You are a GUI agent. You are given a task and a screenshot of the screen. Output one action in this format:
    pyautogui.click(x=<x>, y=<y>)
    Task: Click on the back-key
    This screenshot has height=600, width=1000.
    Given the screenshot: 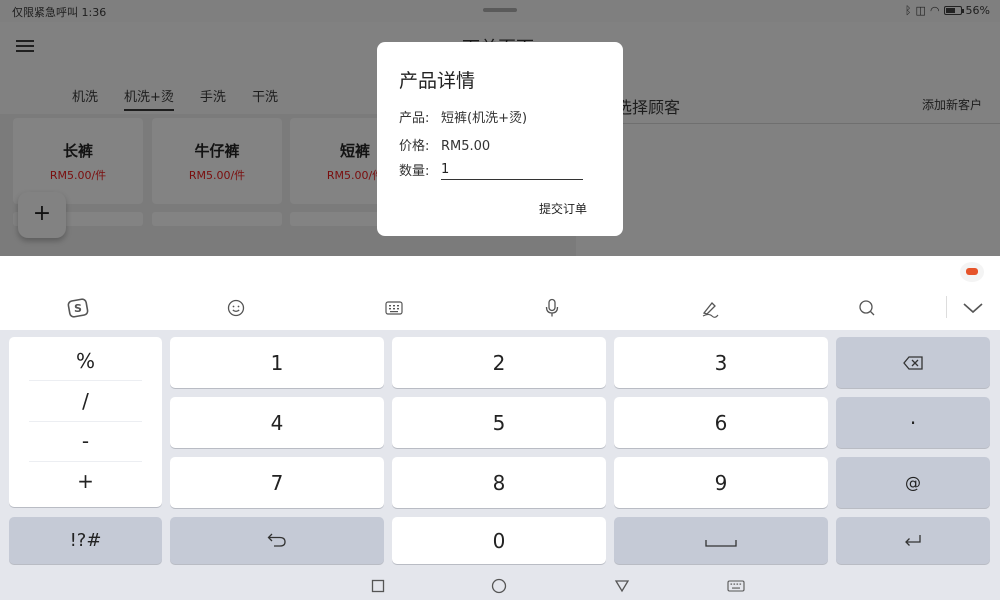 What is the action you would take?
    pyautogui.click(x=277, y=540)
    